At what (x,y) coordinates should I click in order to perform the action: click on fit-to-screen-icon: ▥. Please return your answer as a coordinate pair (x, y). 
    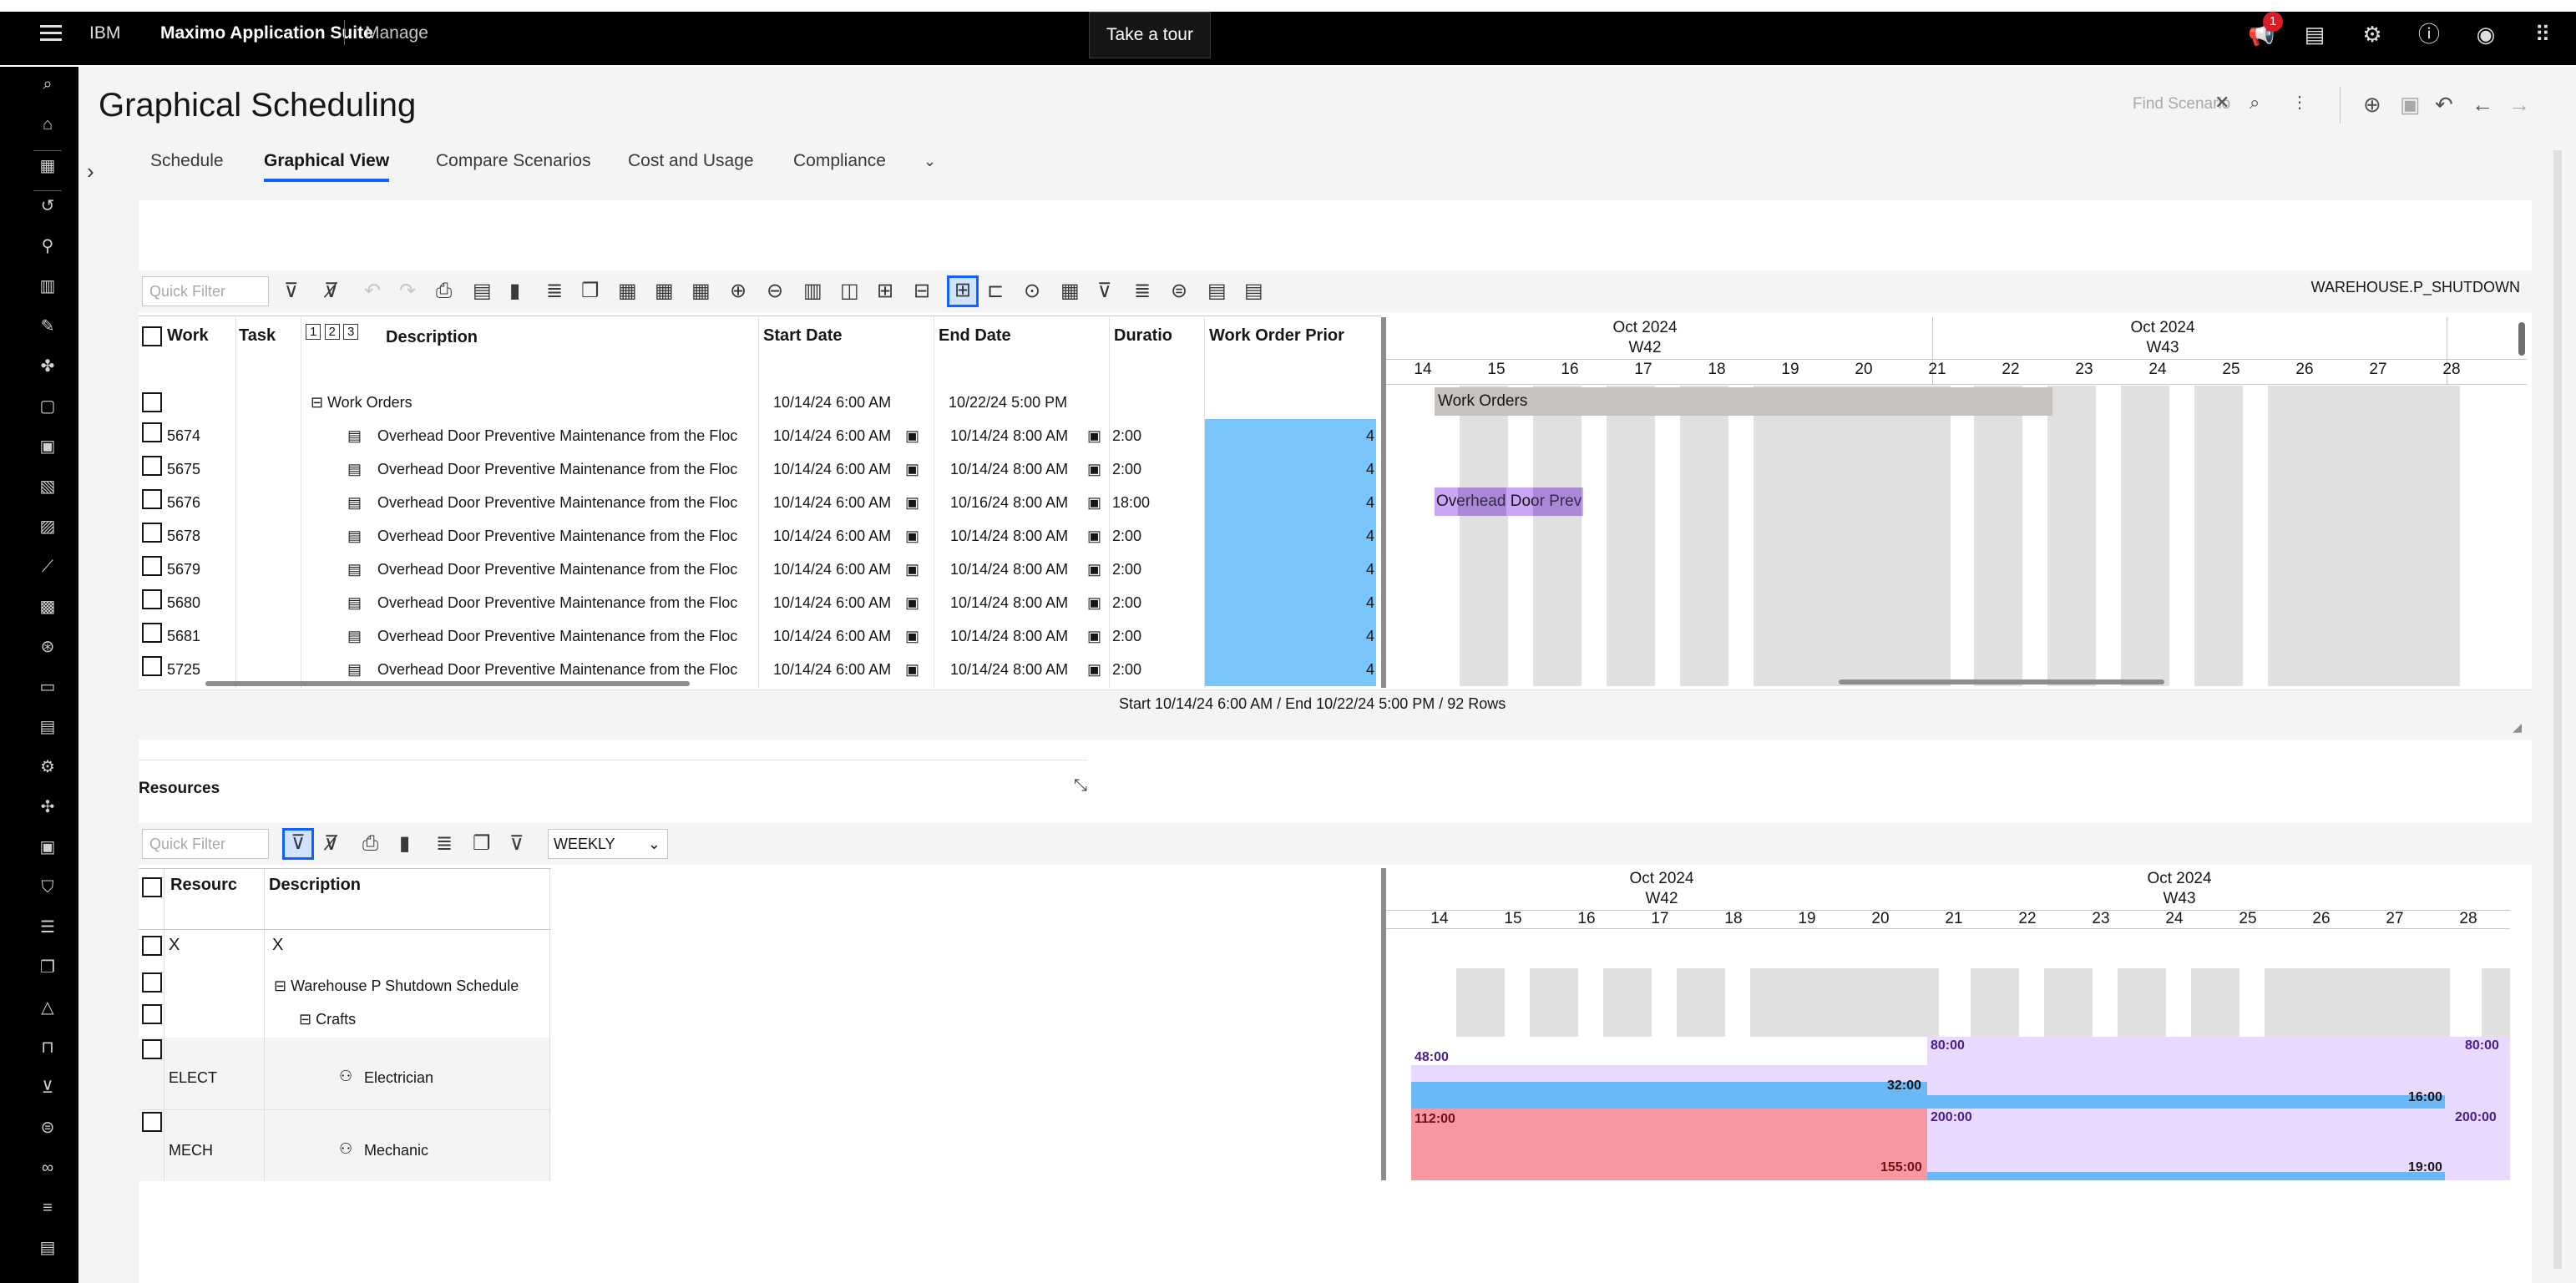
    Looking at the image, I should click on (812, 291).